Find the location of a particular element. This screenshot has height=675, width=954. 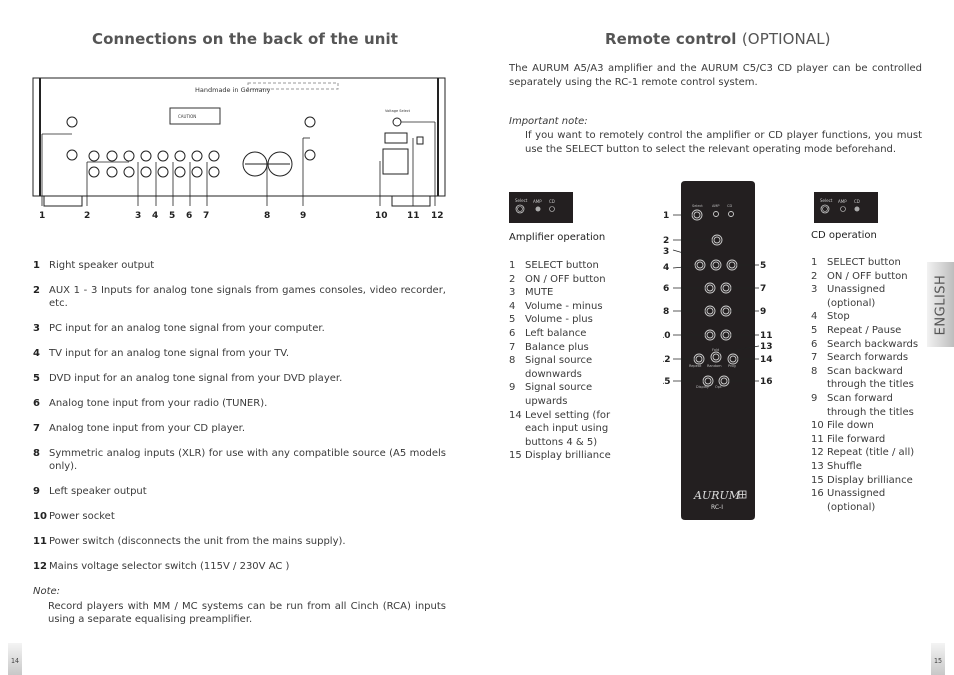

remote-model: RC-I is located at coordinates (717, 507).